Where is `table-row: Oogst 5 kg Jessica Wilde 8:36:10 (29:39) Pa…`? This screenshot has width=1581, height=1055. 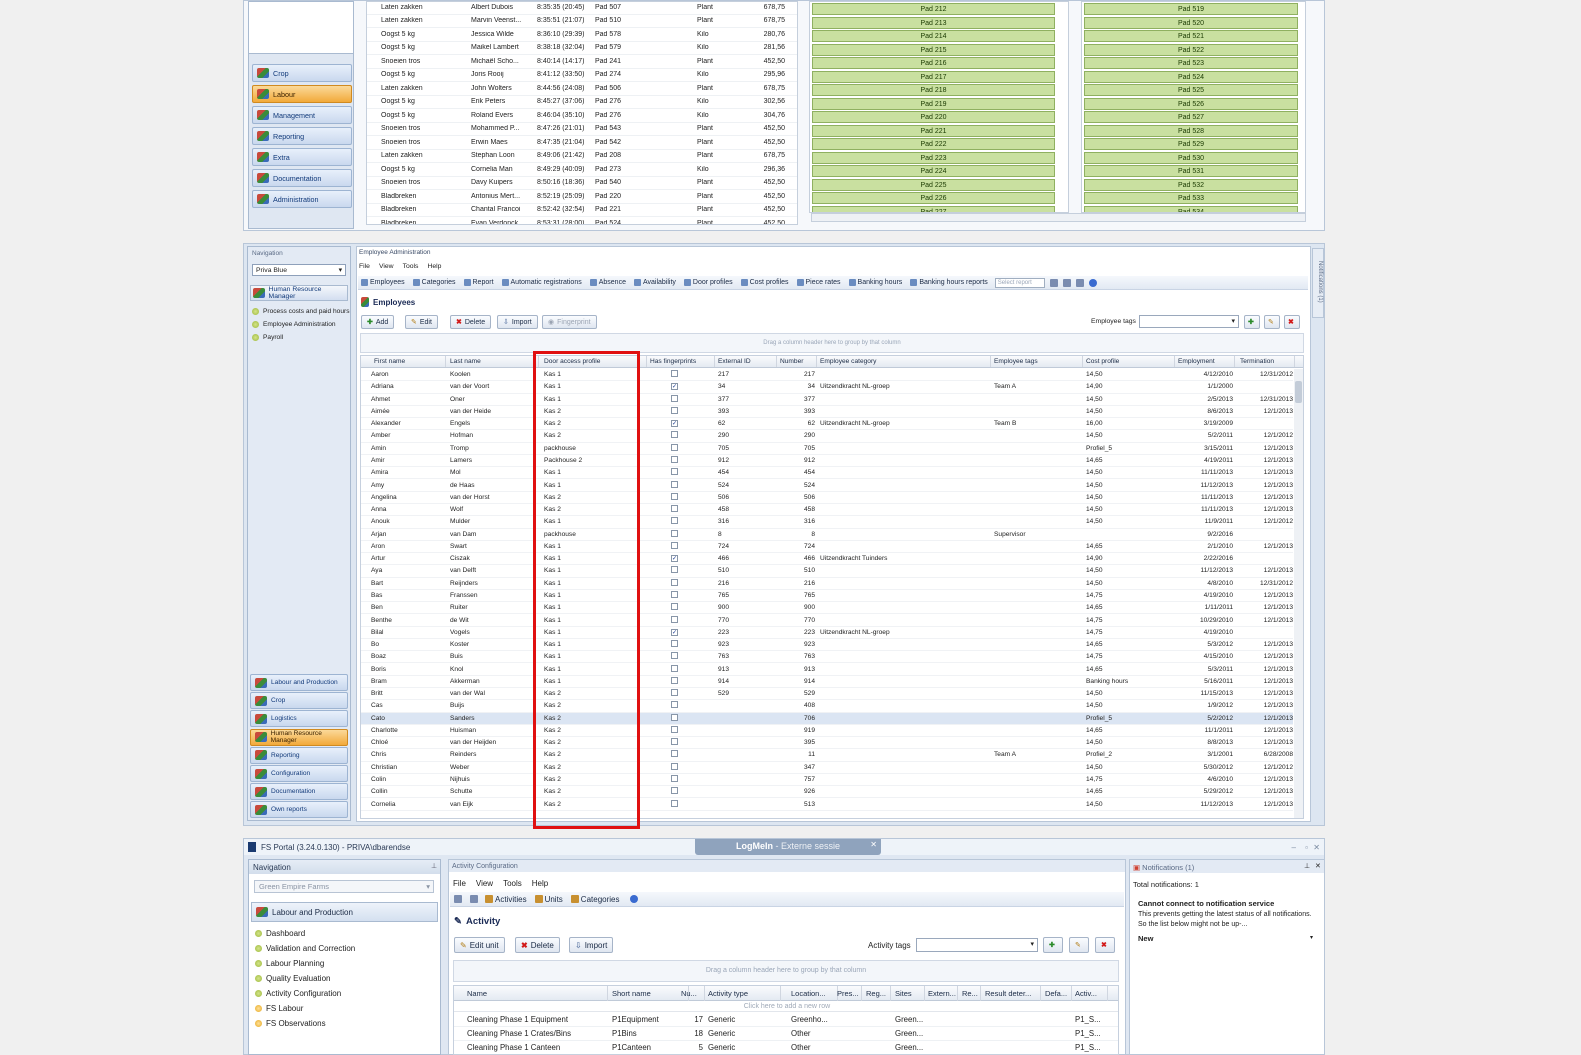
table-row: Oogst 5 kg Jessica Wilde 8:36:10 (29:39) Pa… is located at coordinates (582, 35).